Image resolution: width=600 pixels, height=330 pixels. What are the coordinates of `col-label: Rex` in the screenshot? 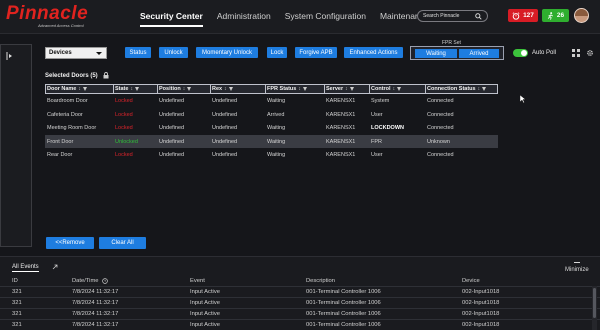 It's located at (217, 89).